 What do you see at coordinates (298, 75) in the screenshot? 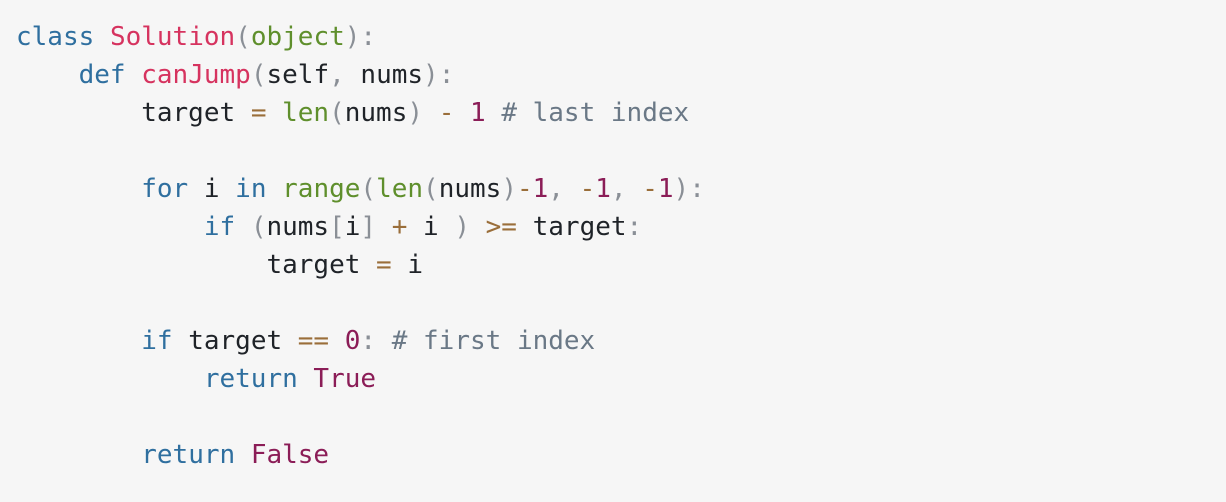
I see `code-token-identifier: self` at bounding box center [298, 75].